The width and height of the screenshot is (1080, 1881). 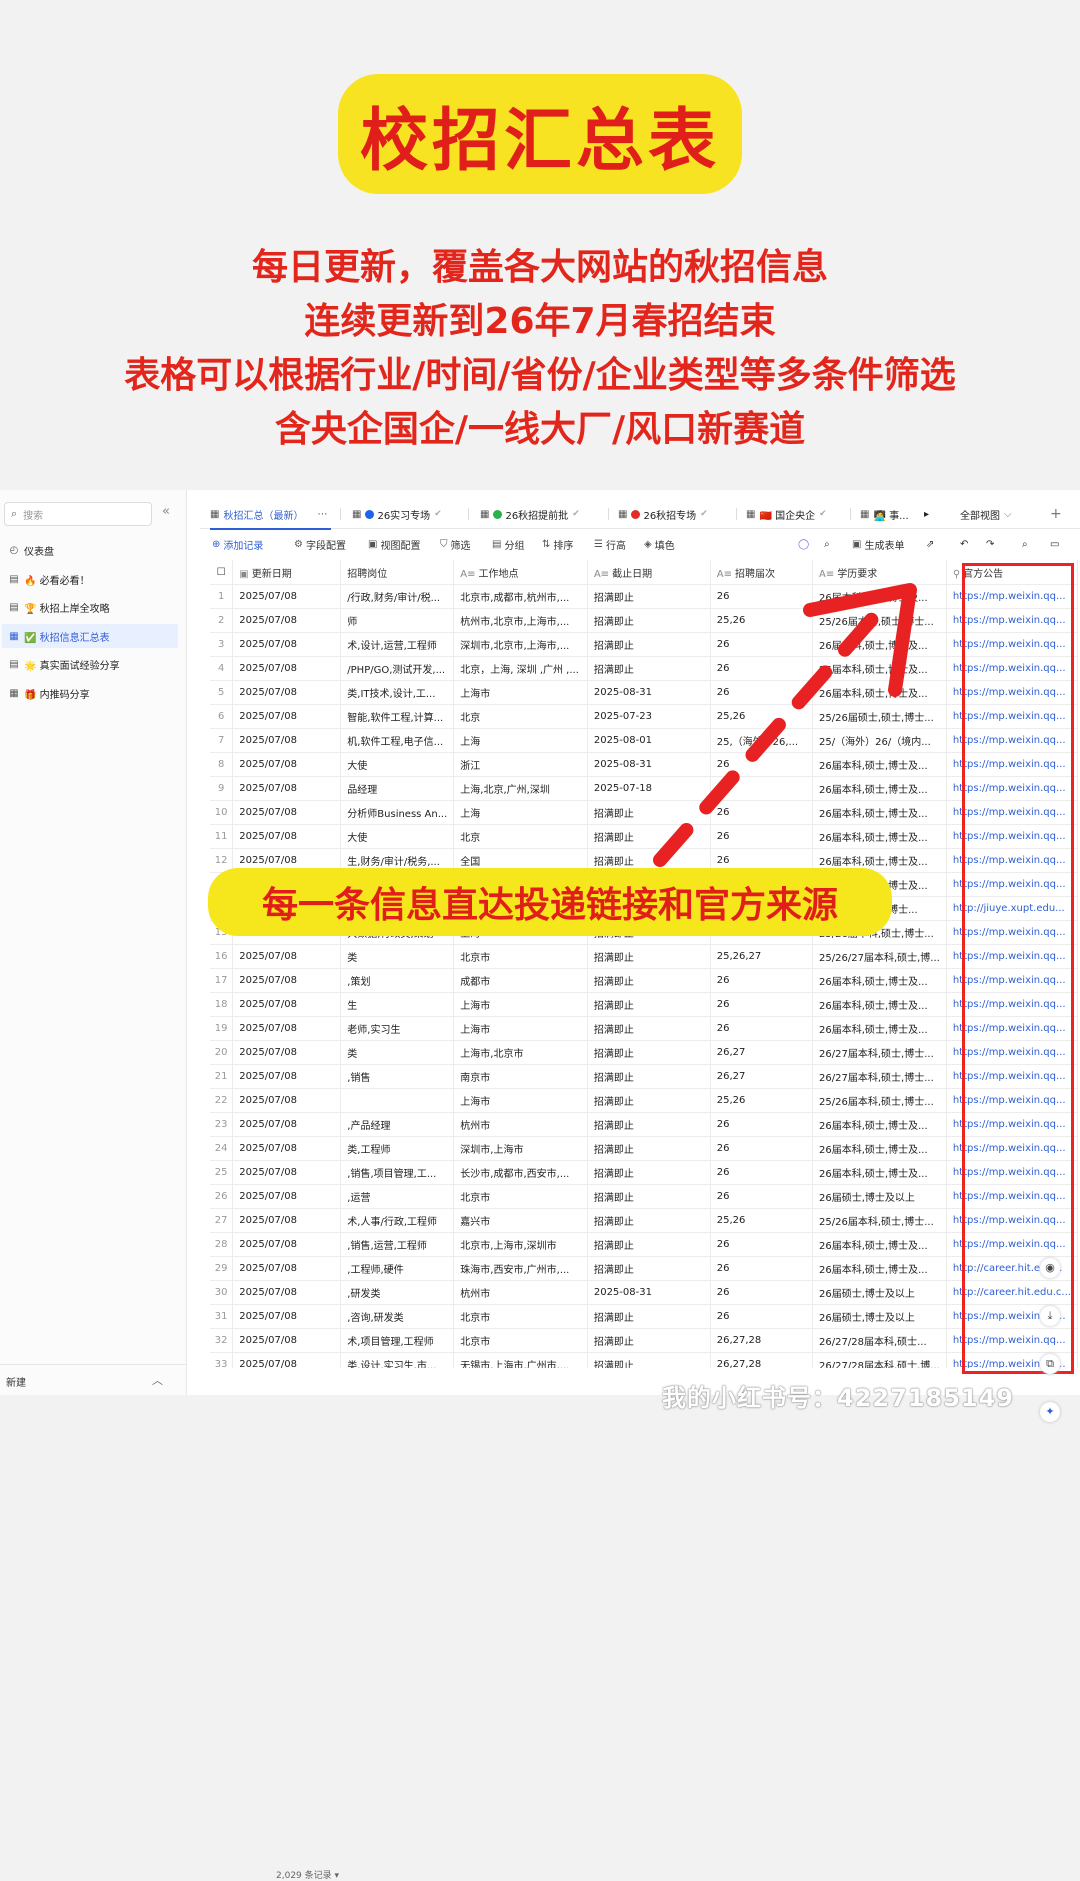 What do you see at coordinates (397, 572) in the screenshot?
I see `column-header: 招聘岗位` at bounding box center [397, 572].